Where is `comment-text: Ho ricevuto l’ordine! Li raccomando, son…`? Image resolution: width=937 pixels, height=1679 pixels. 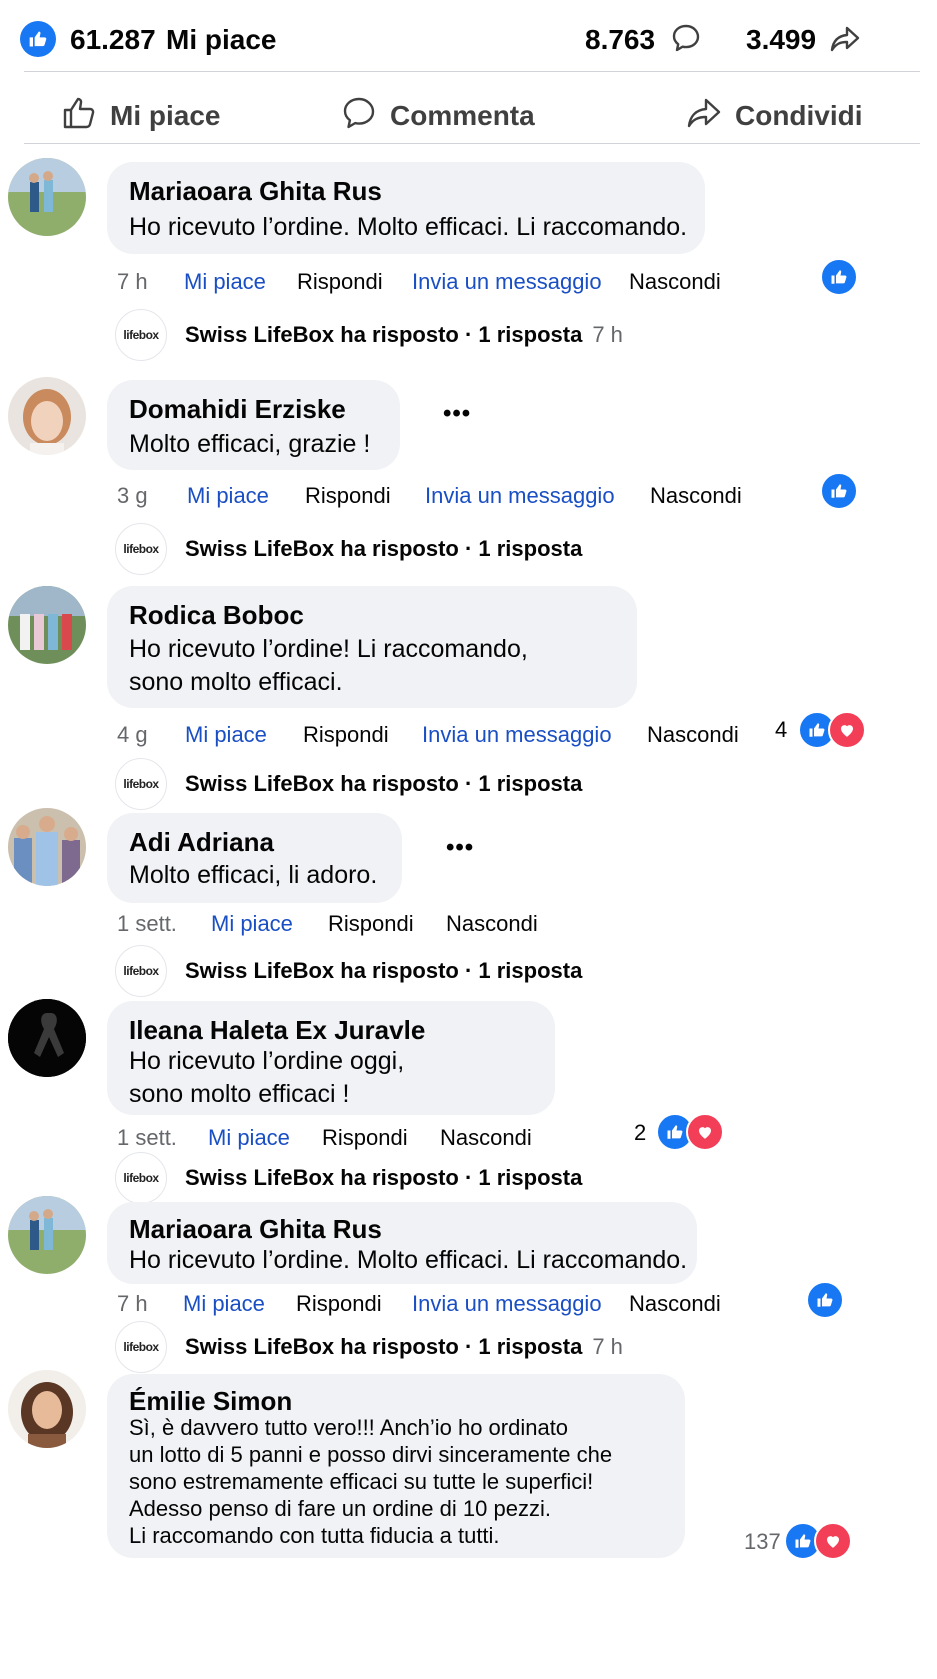 comment-text: Ho ricevuto l’ordine! Li raccomando, son… is located at coordinates (328, 665).